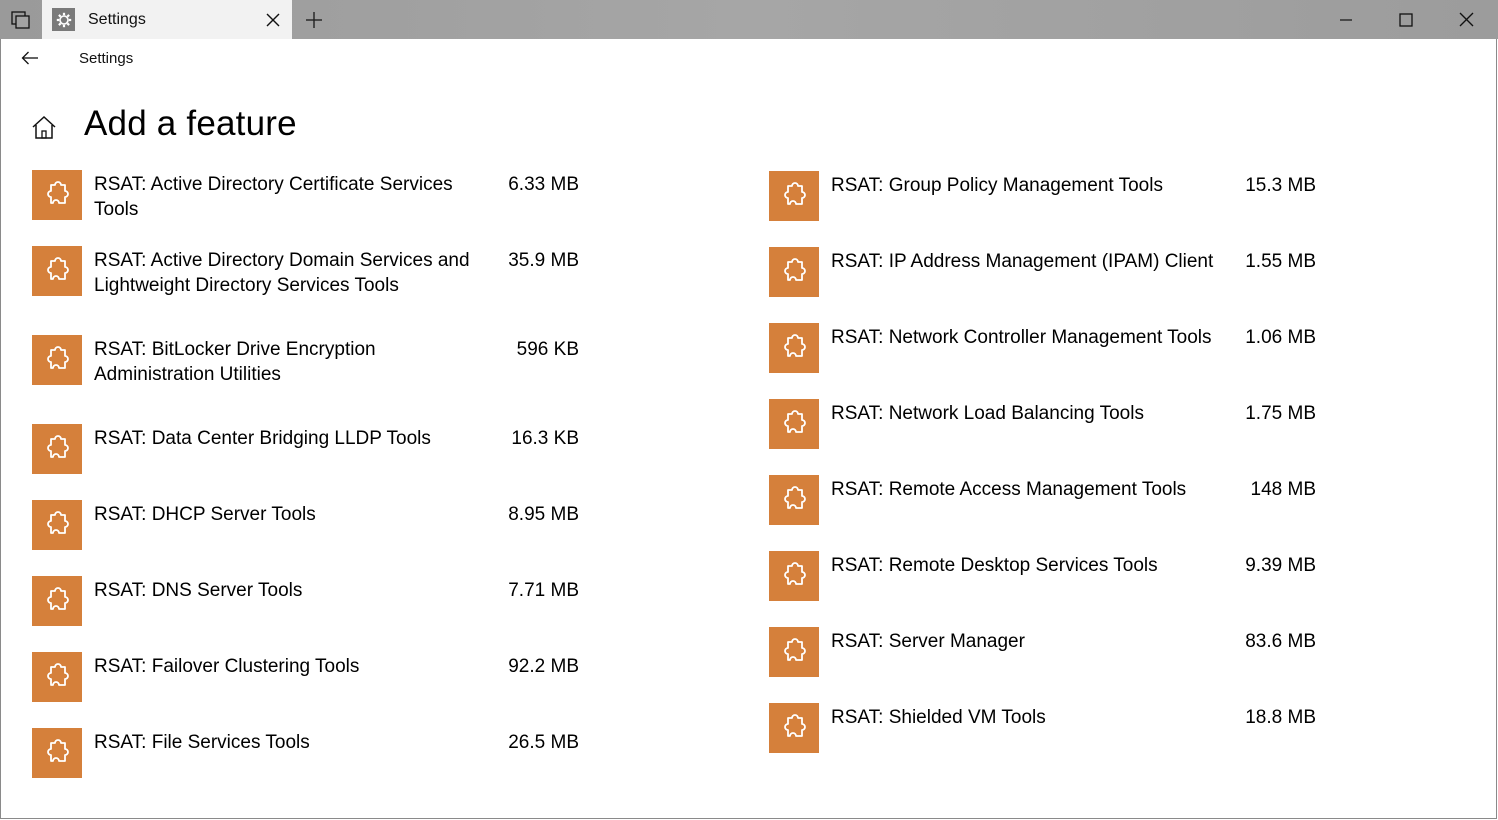 The height and width of the screenshot is (820, 1498). I want to click on feature-item: RSAT: Failover Clustering Tools 92.2 MB, so click(312, 677).